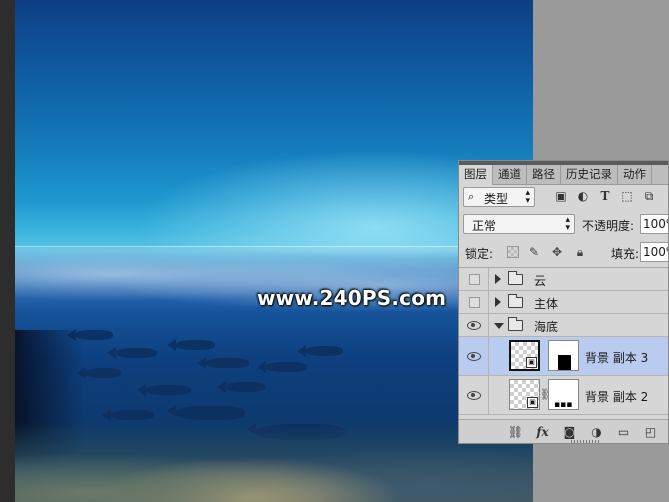  I want to click on workspace-edge, so click(7, 251).